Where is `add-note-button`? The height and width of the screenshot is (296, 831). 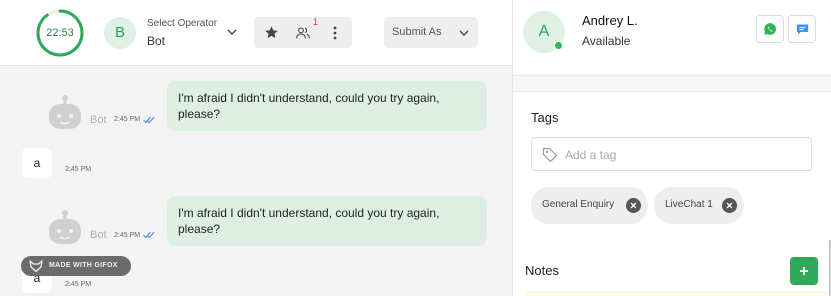
add-note-button is located at coordinates (804, 271).